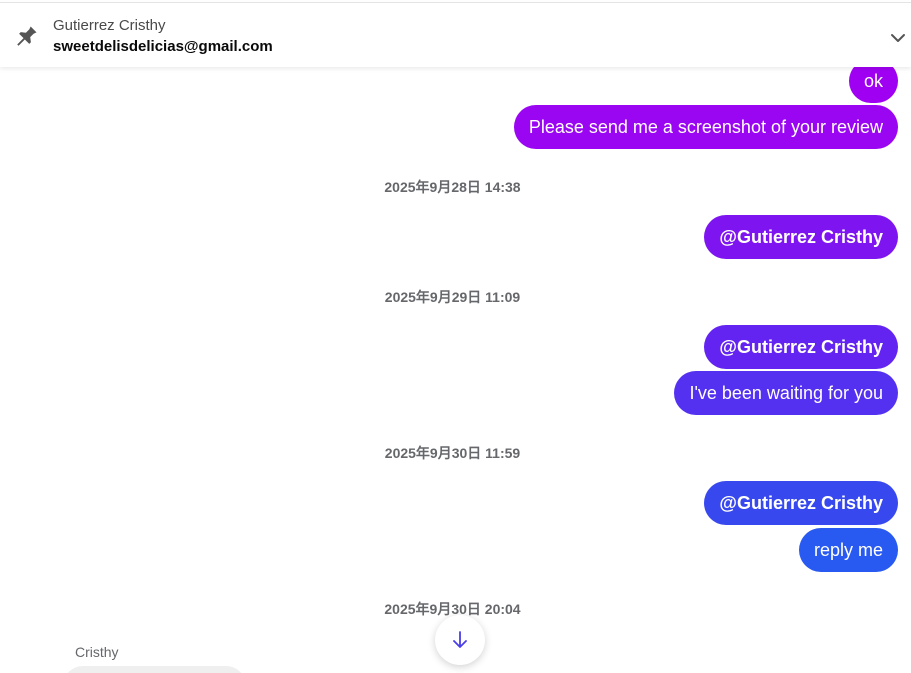 The image size is (911, 673). Describe the element at coordinates (848, 550) in the screenshot. I see `message-bubble-outgoing: reply me` at that location.